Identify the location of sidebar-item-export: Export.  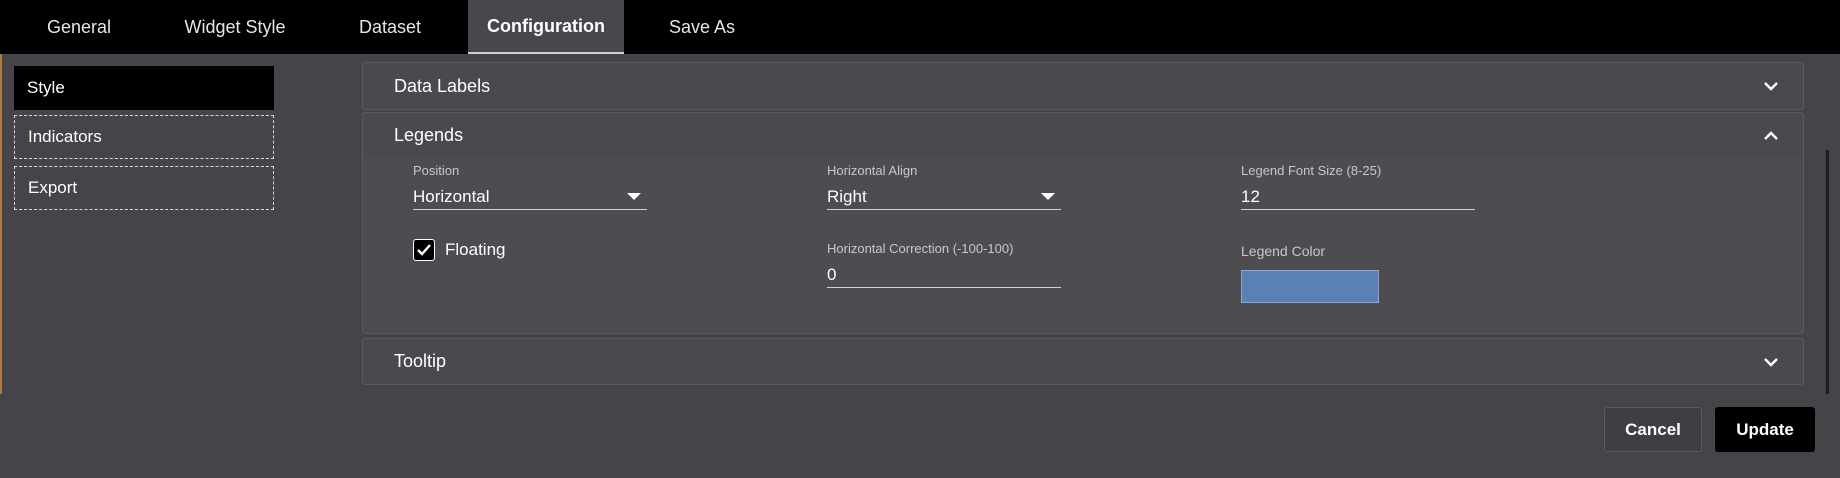
(144, 188).